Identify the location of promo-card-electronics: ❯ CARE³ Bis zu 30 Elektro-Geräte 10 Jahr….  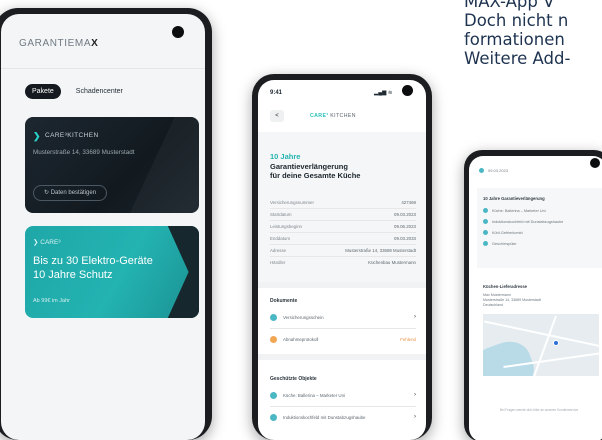
(112, 272).